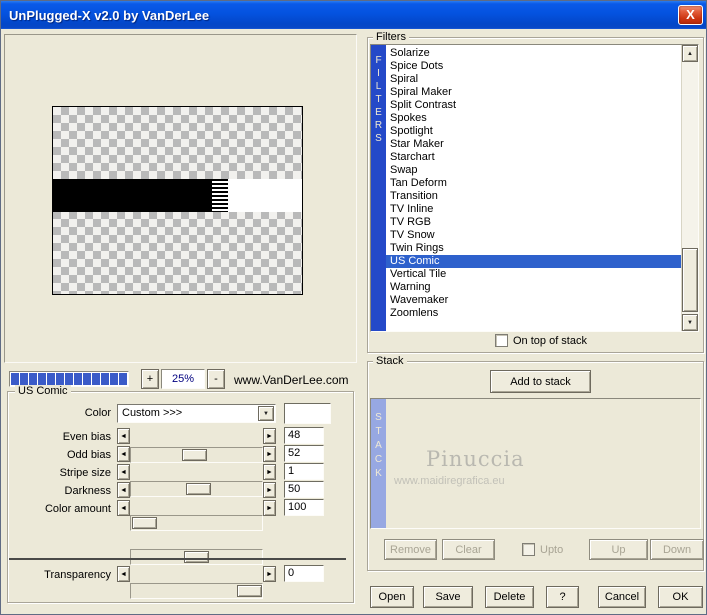 The height and width of the screenshot is (615, 707). Describe the element at coordinates (690, 322) in the screenshot. I see `scroll-down-icon: ▼` at that location.